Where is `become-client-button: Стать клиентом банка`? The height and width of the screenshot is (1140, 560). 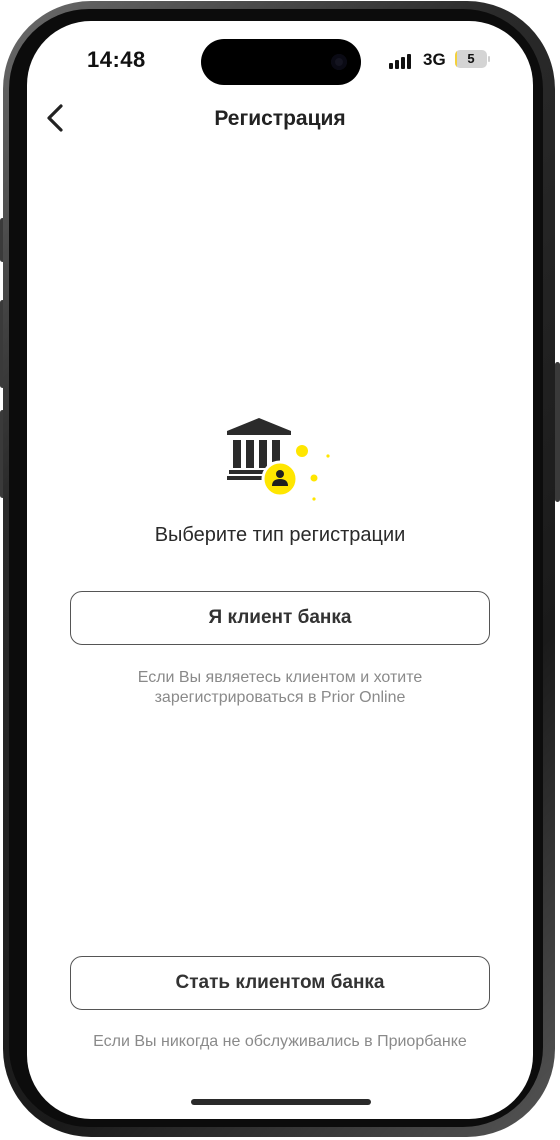 become-client-button: Стать клиентом банка is located at coordinates (280, 983).